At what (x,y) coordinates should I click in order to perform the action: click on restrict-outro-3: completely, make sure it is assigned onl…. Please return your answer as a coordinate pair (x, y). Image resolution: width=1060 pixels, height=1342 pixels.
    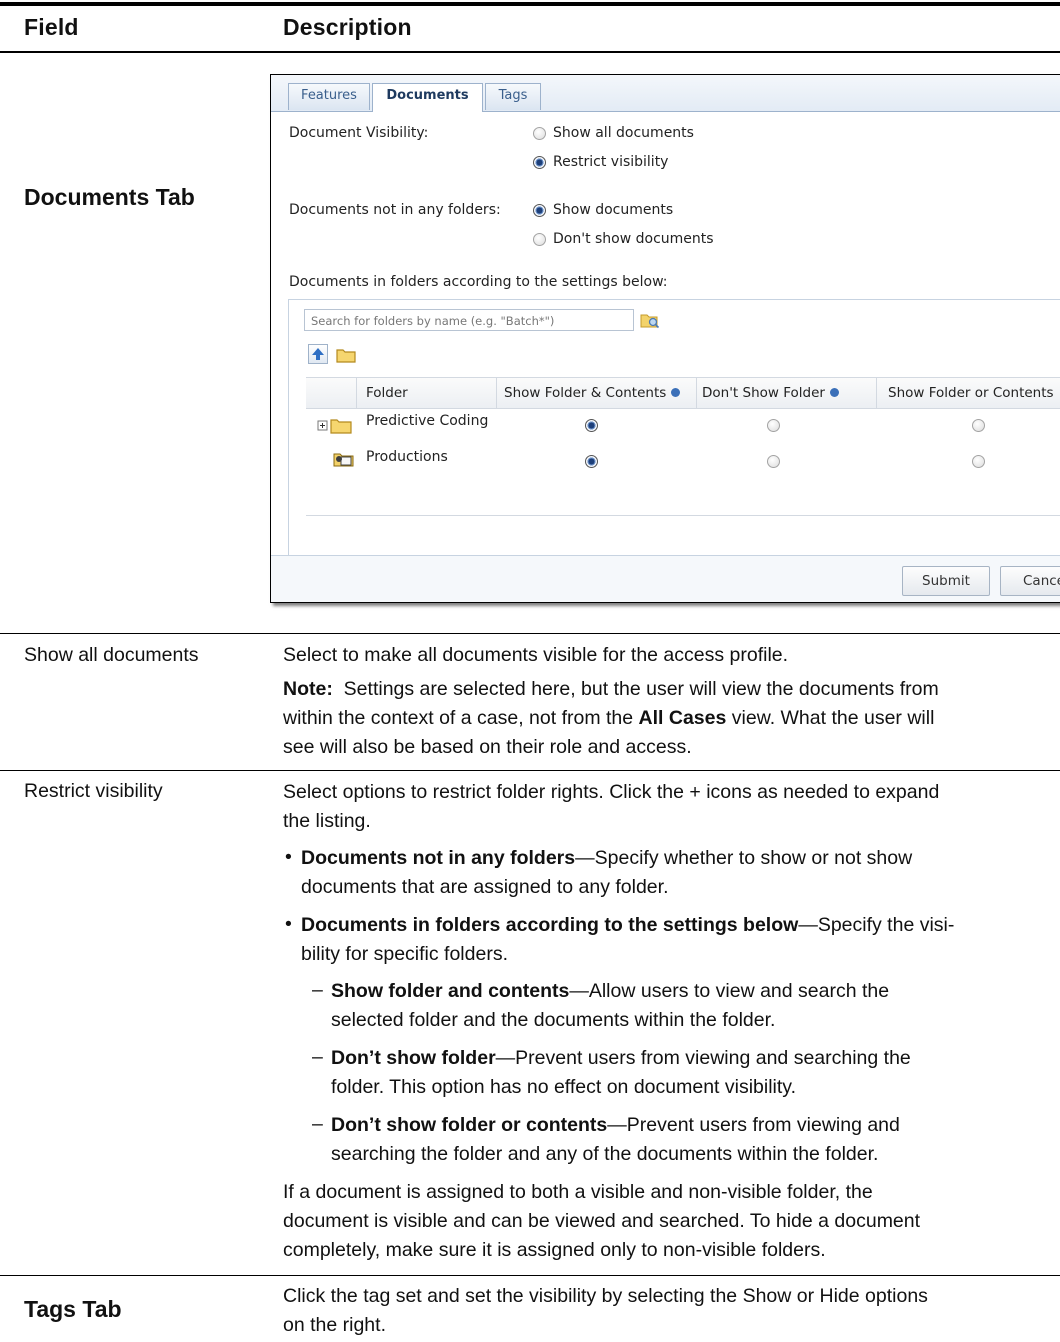
    Looking at the image, I should click on (554, 1250).